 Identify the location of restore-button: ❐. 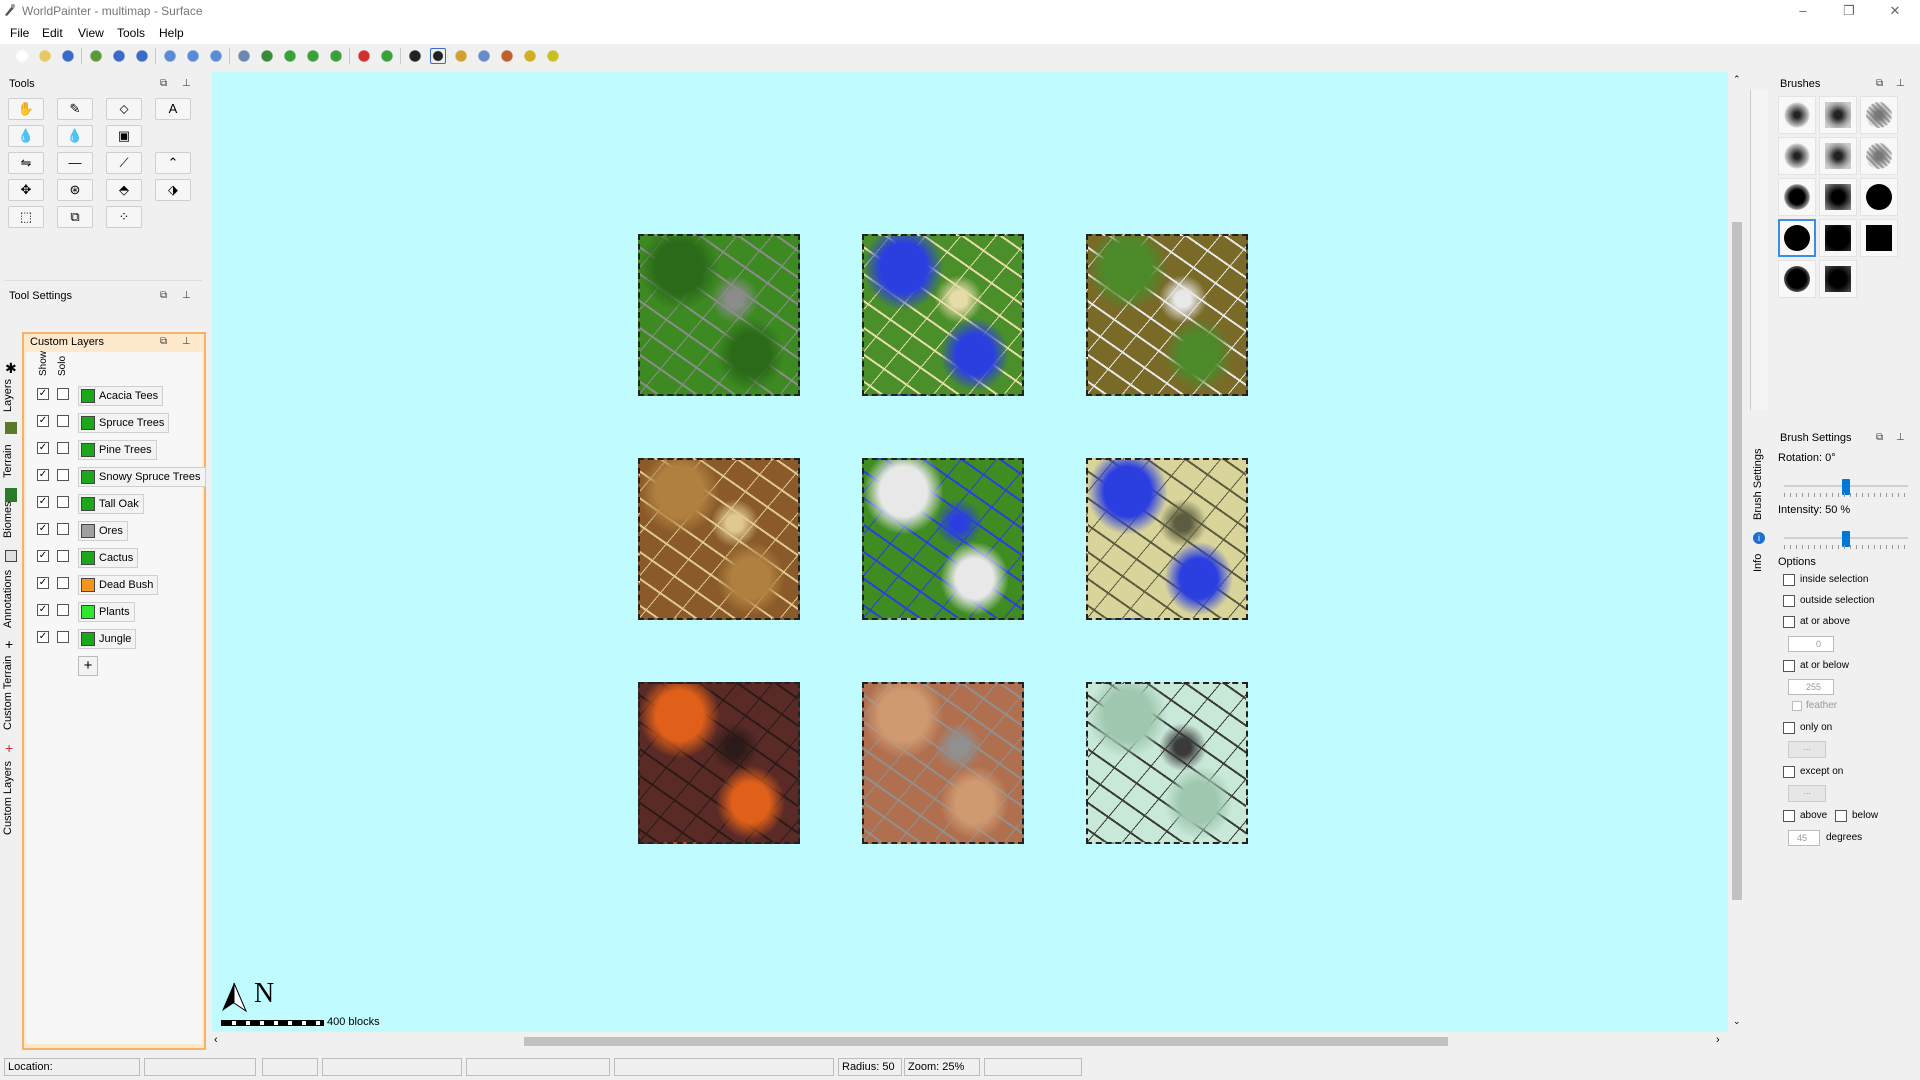
(1849, 11).